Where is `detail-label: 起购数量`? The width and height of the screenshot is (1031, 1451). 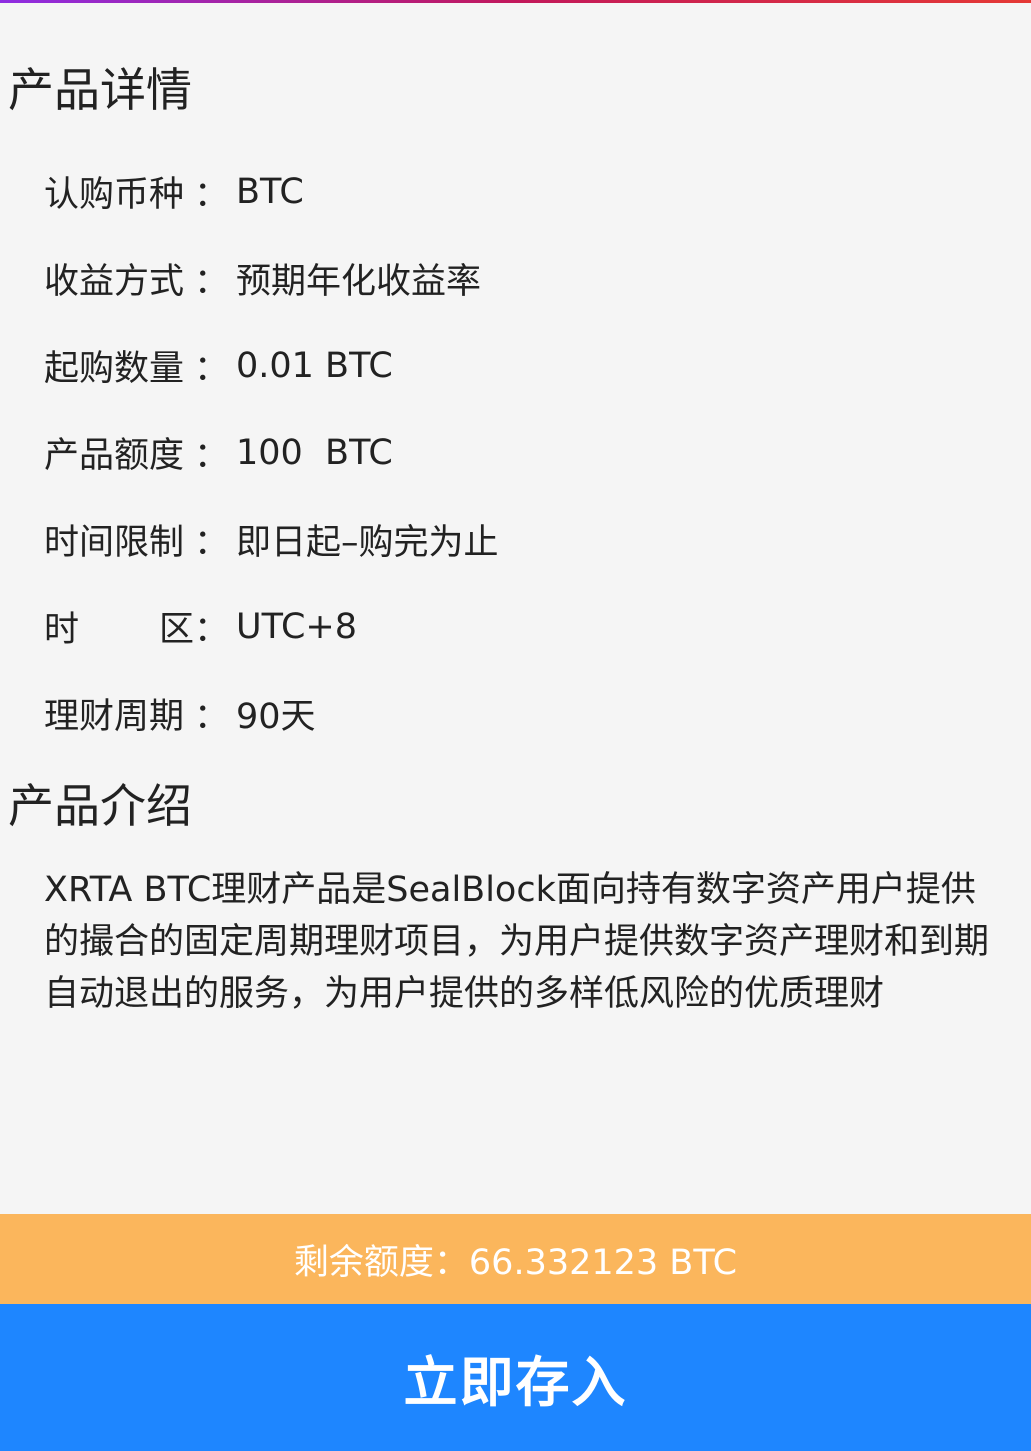
detail-label: 起购数量 is located at coordinates (114, 369).